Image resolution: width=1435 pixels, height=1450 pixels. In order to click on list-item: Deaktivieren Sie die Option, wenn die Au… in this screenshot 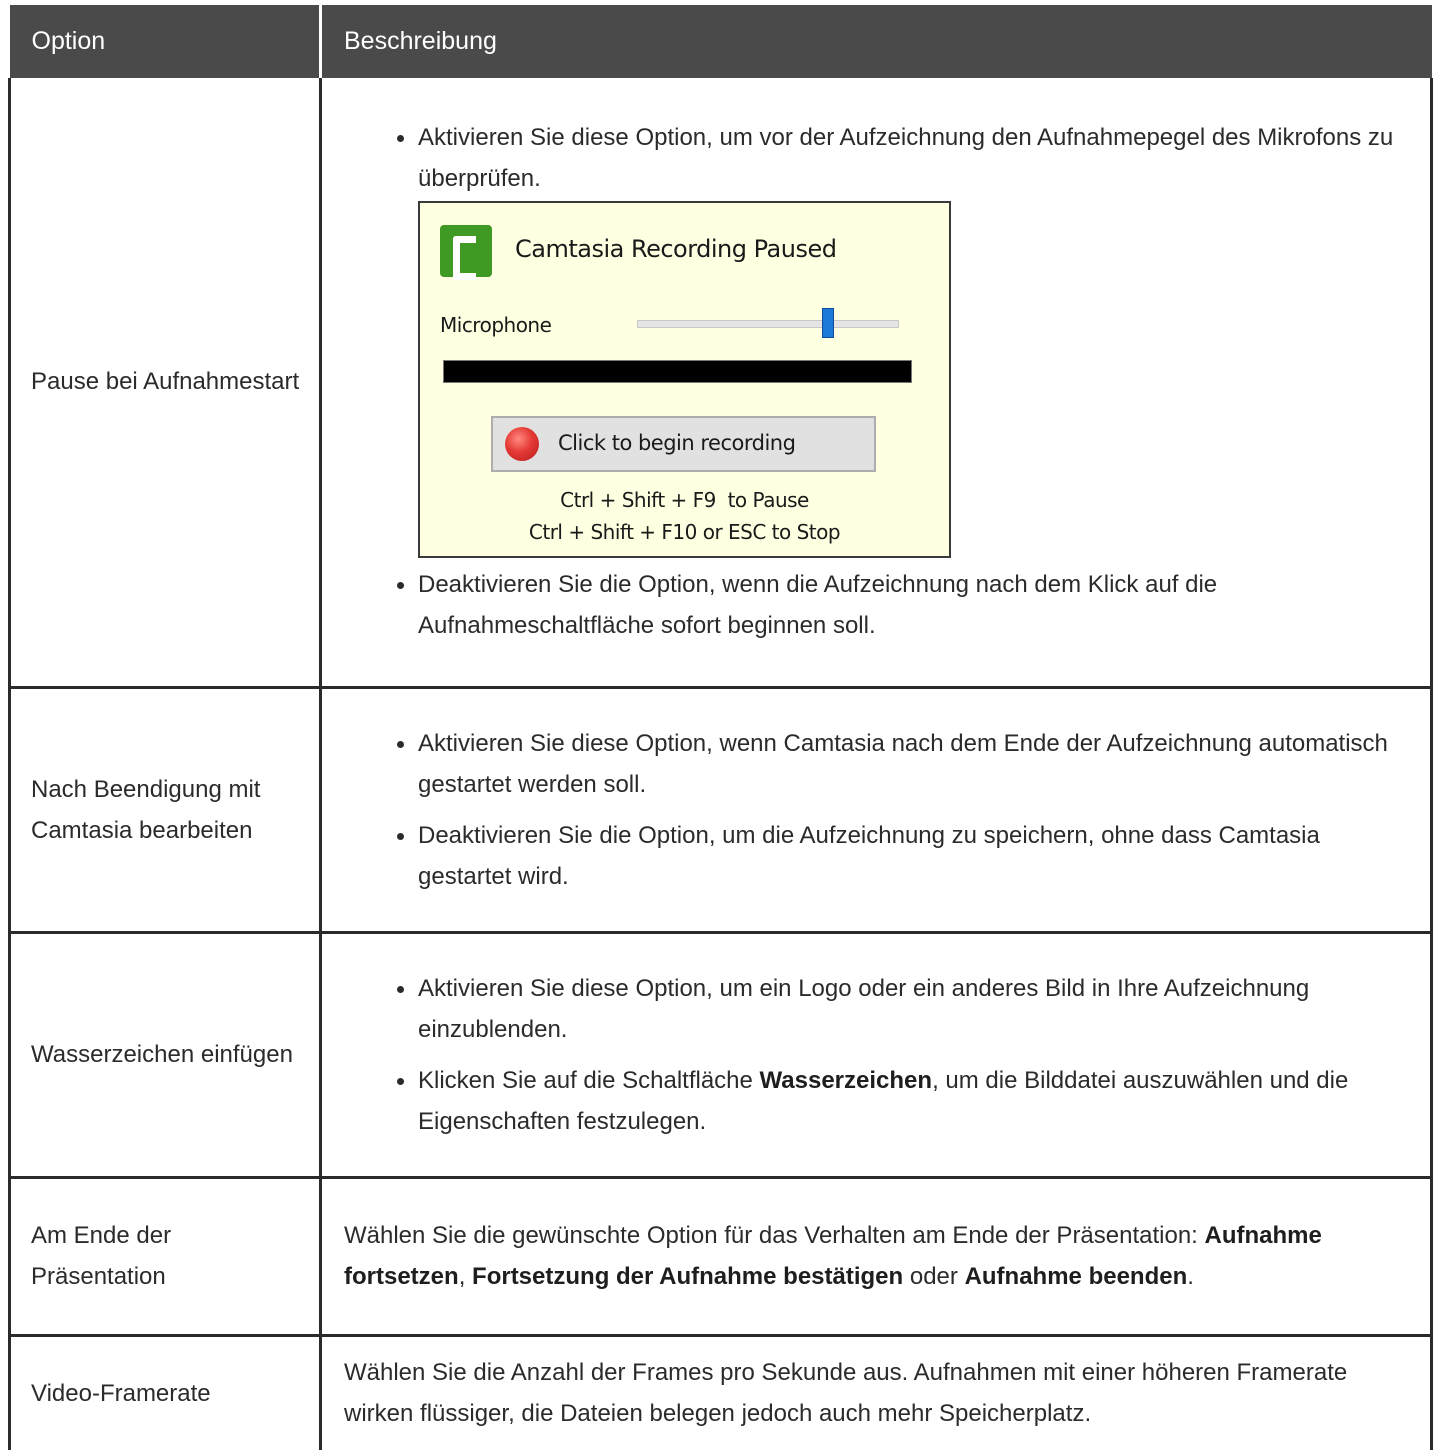, I will do `click(903, 605)`.